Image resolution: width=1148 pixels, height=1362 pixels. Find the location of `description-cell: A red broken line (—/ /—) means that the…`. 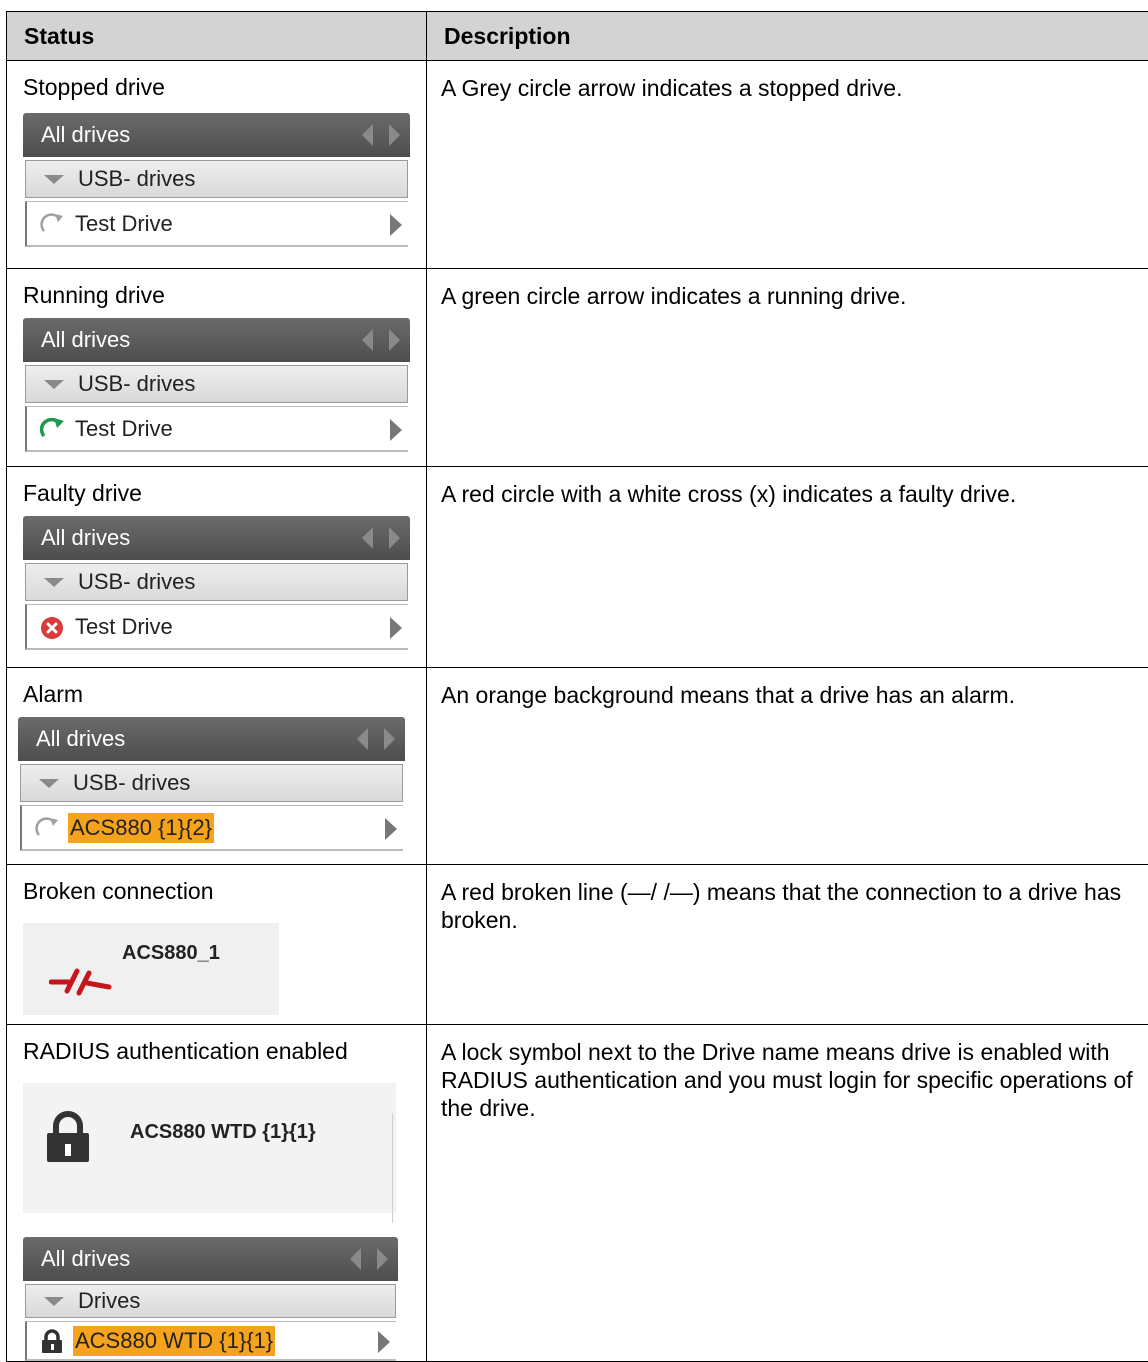

description-cell: A red broken line (—/ /—) means that the… is located at coordinates (787, 945).